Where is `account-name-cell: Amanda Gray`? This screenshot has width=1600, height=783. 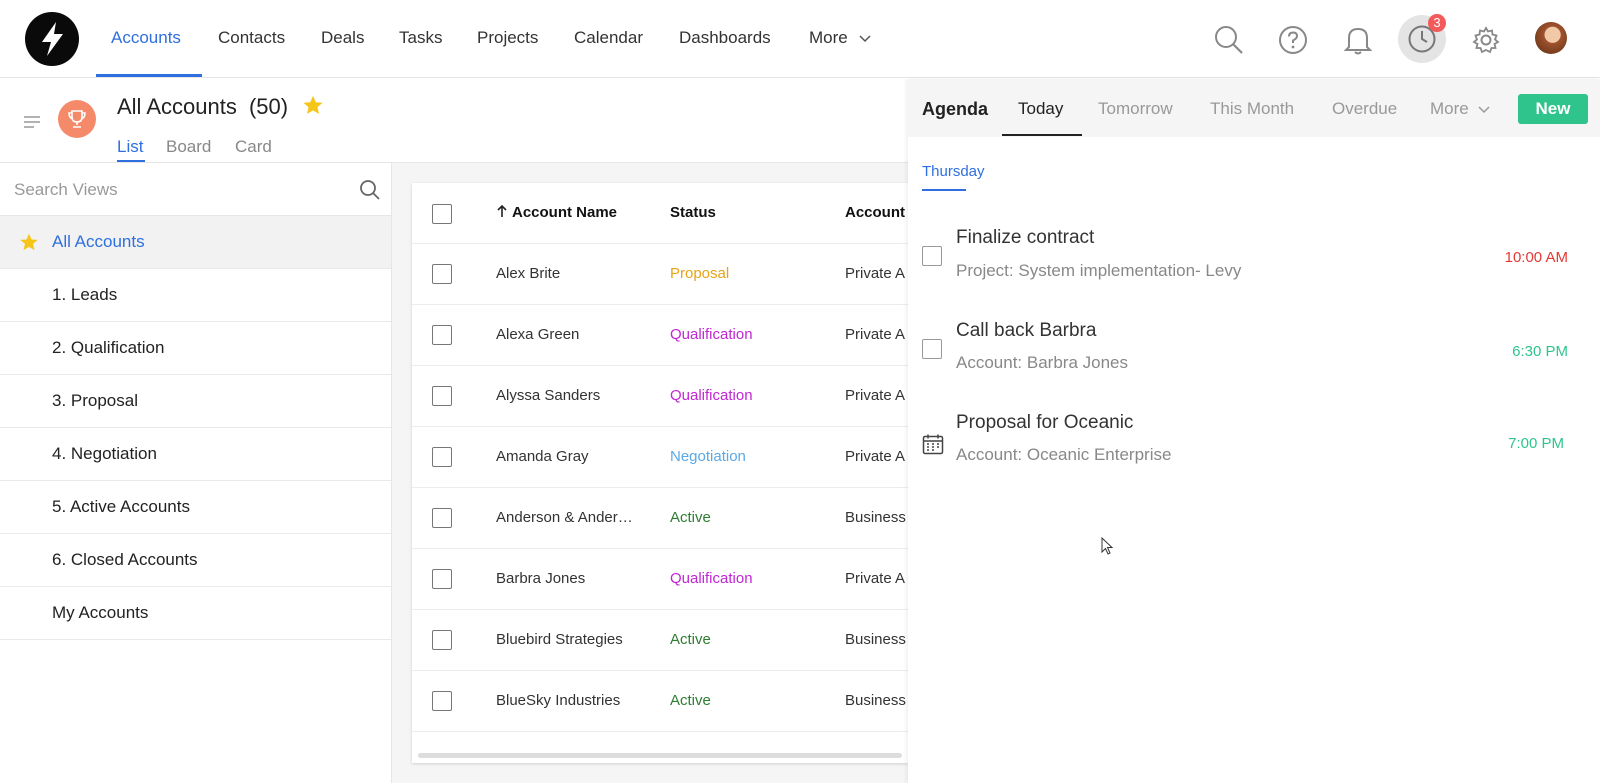 account-name-cell: Amanda Gray is located at coordinates (567, 456).